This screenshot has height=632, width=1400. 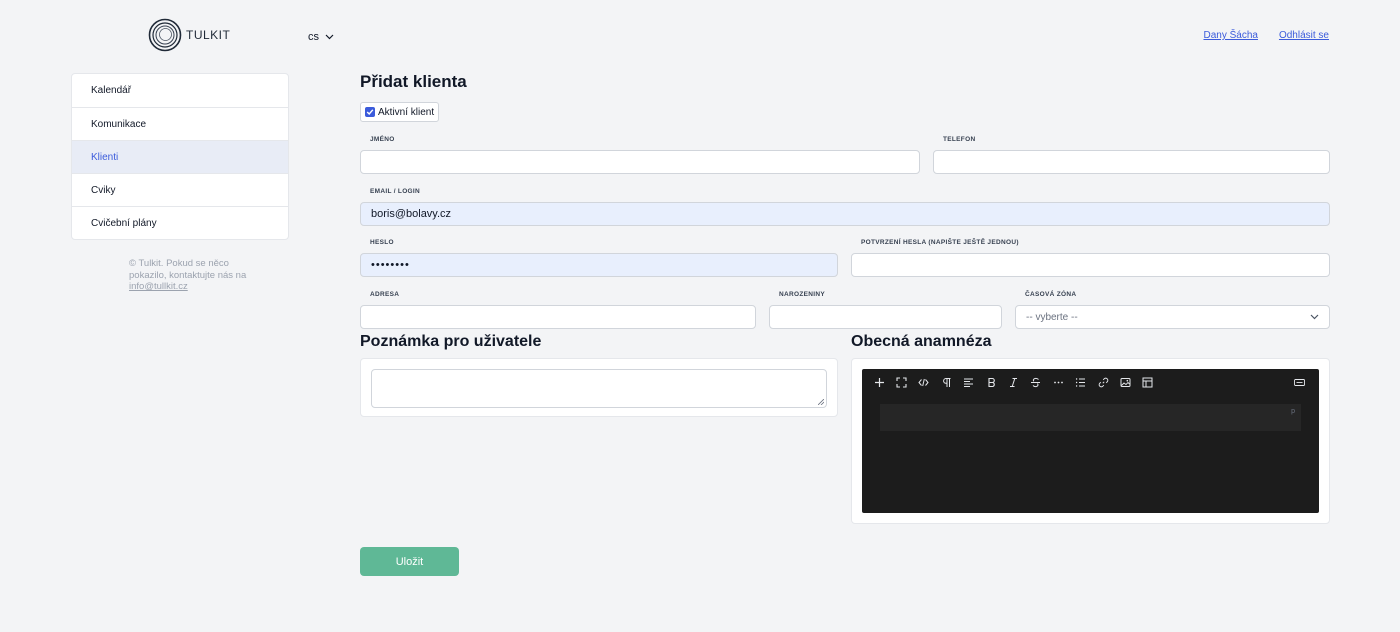 What do you see at coordinates (413, 81) in the screenshot?
I see `page-title: Přidat klienta` at bounding box center [413, 81].